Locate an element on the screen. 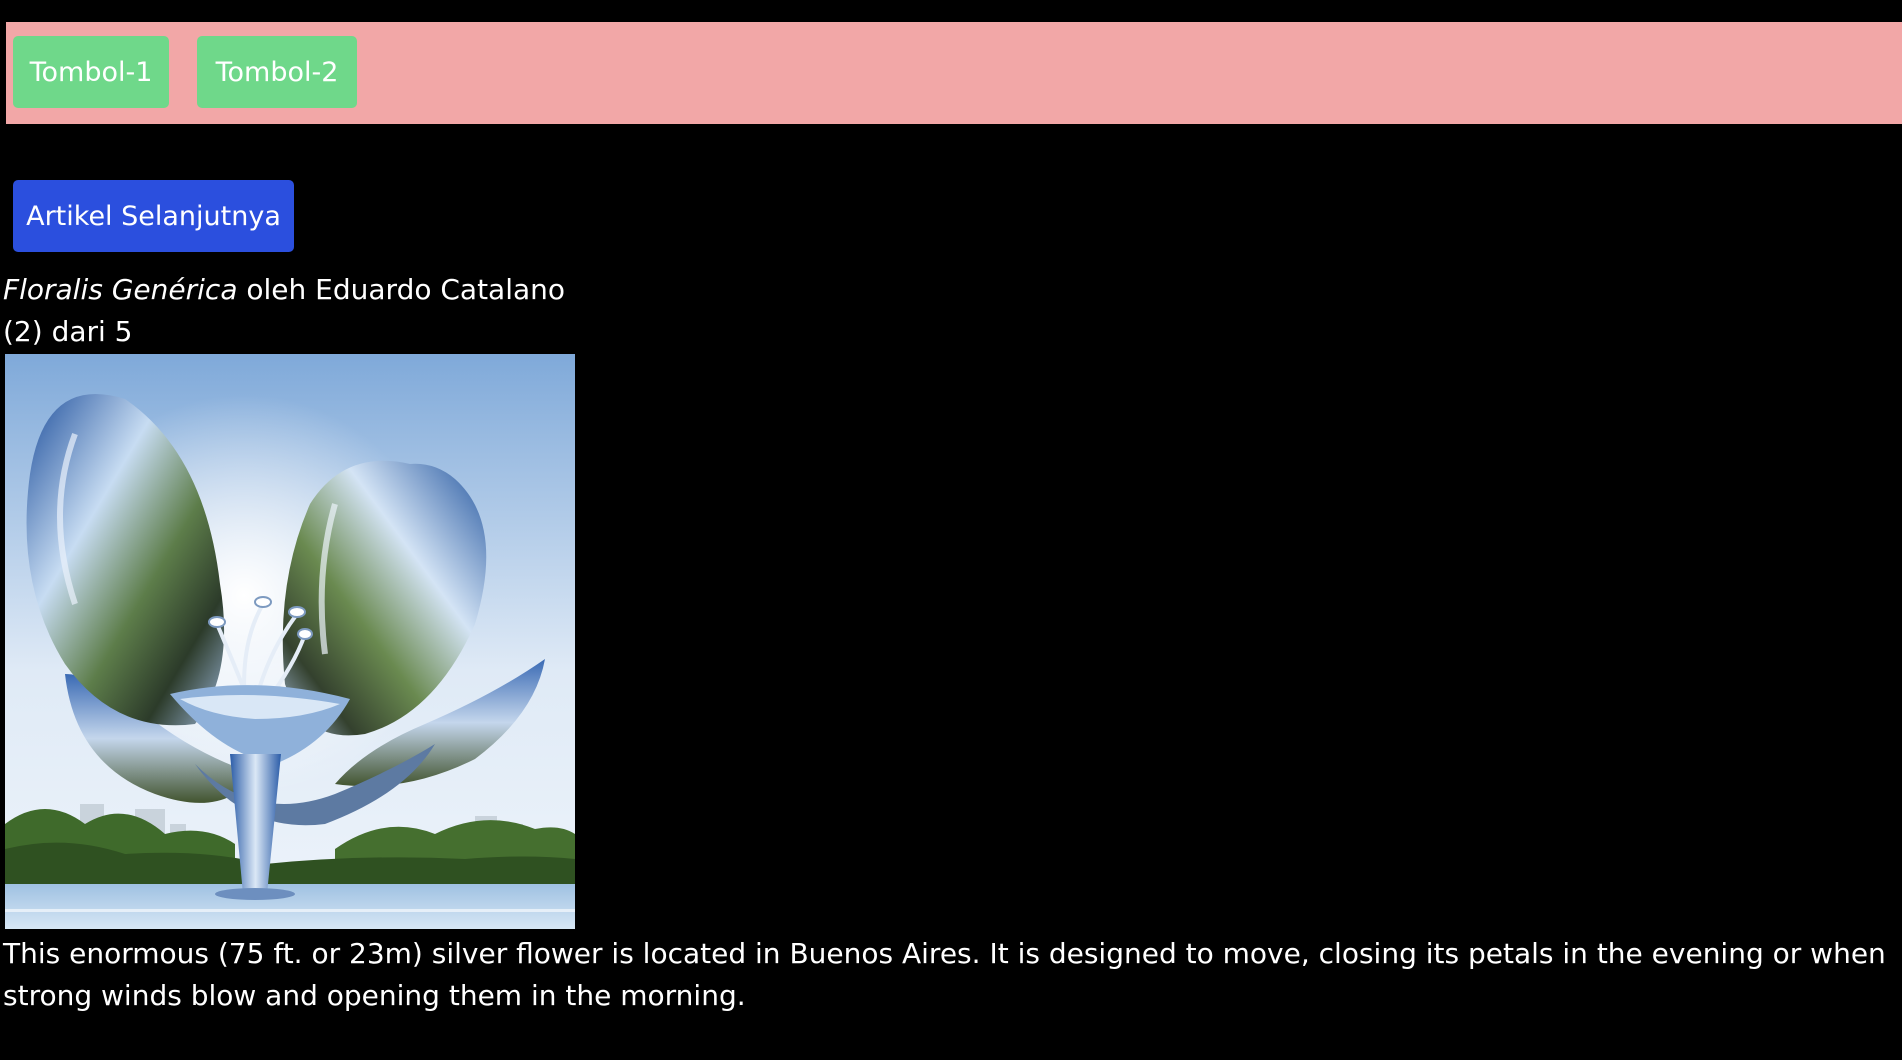  tombol-1-button: Tombol-1 is located at coordinates (91, 72).